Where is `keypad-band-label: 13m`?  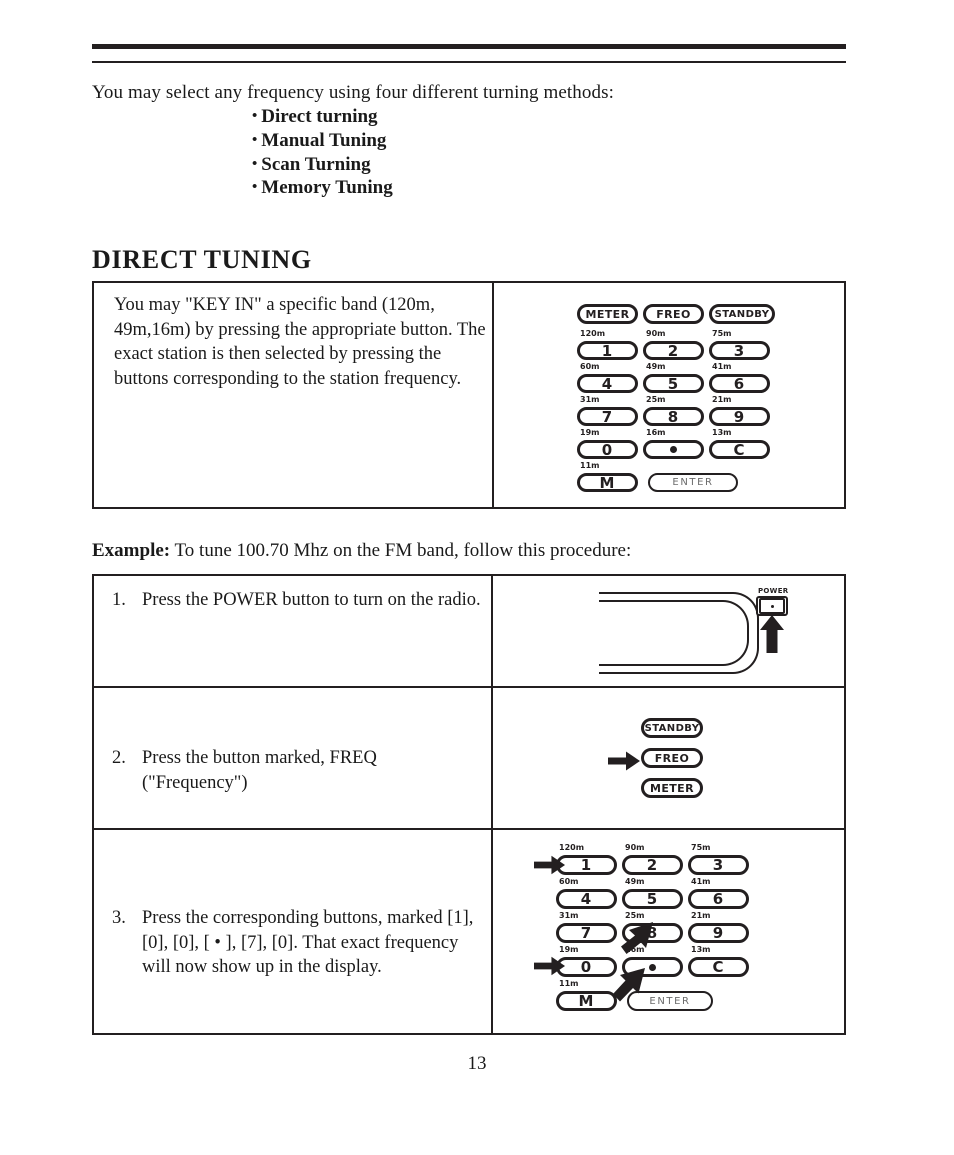
keypad-band-label: 13m is located at coordinates (701, 949).